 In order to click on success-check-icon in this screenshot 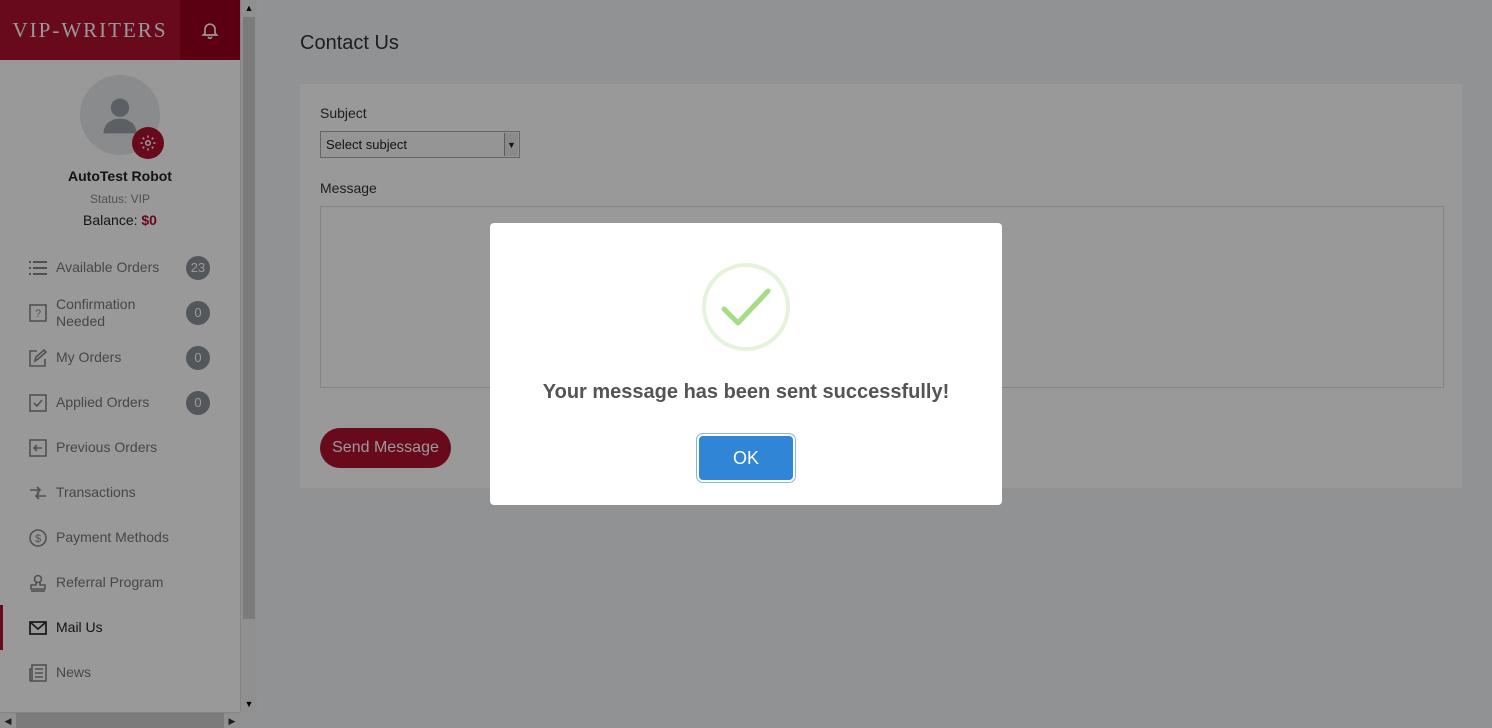, I will do `click(746, 307)`.